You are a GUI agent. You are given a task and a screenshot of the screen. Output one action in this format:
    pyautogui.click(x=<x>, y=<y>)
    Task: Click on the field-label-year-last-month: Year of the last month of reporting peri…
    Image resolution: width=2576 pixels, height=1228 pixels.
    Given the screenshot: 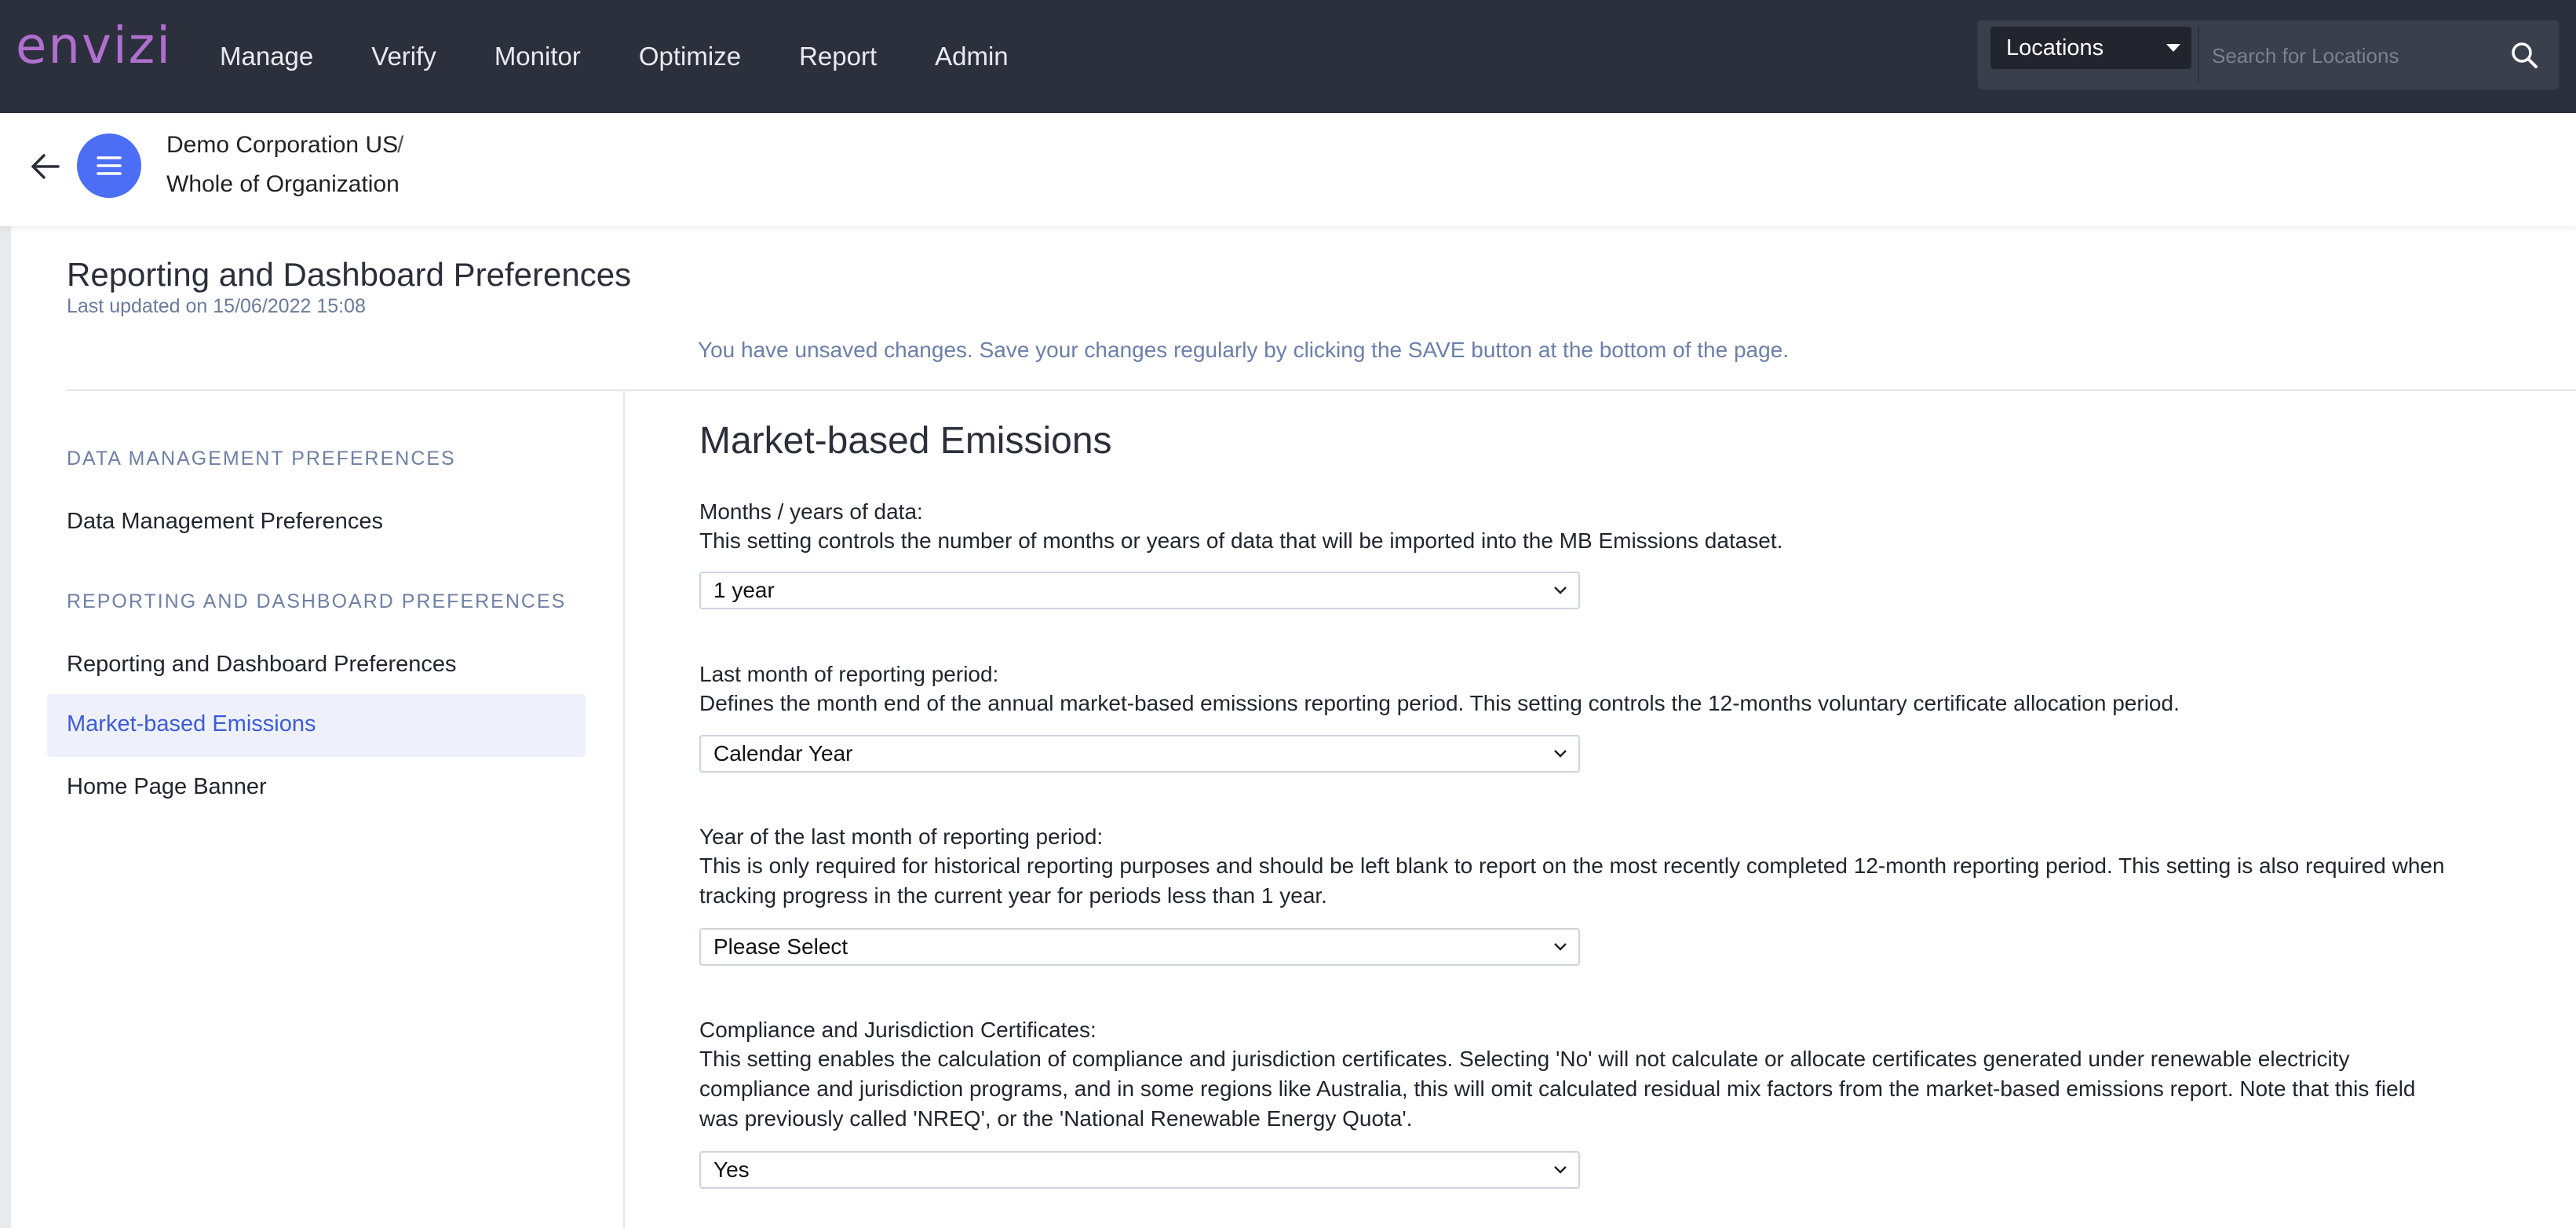 What is the action you would take?
    pyautogui.click(x=901, y=836)
    